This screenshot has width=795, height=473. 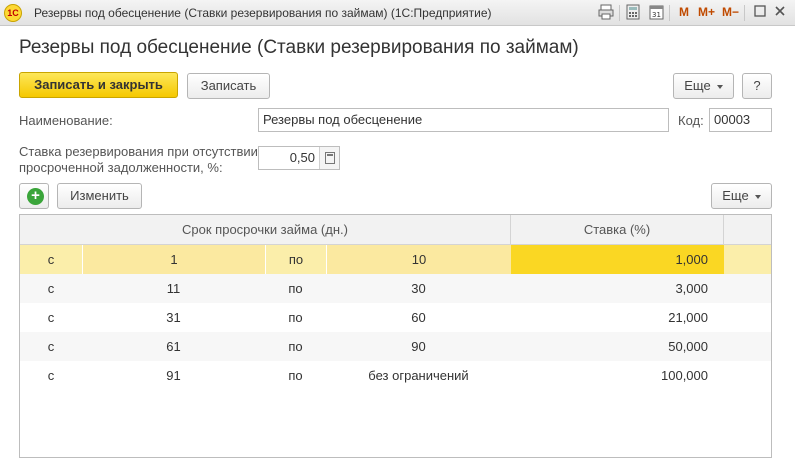 What do you see at coordinates (418, 346) in the screenshot?
I see `cell-to: 90` at bounding box center [418, 346].